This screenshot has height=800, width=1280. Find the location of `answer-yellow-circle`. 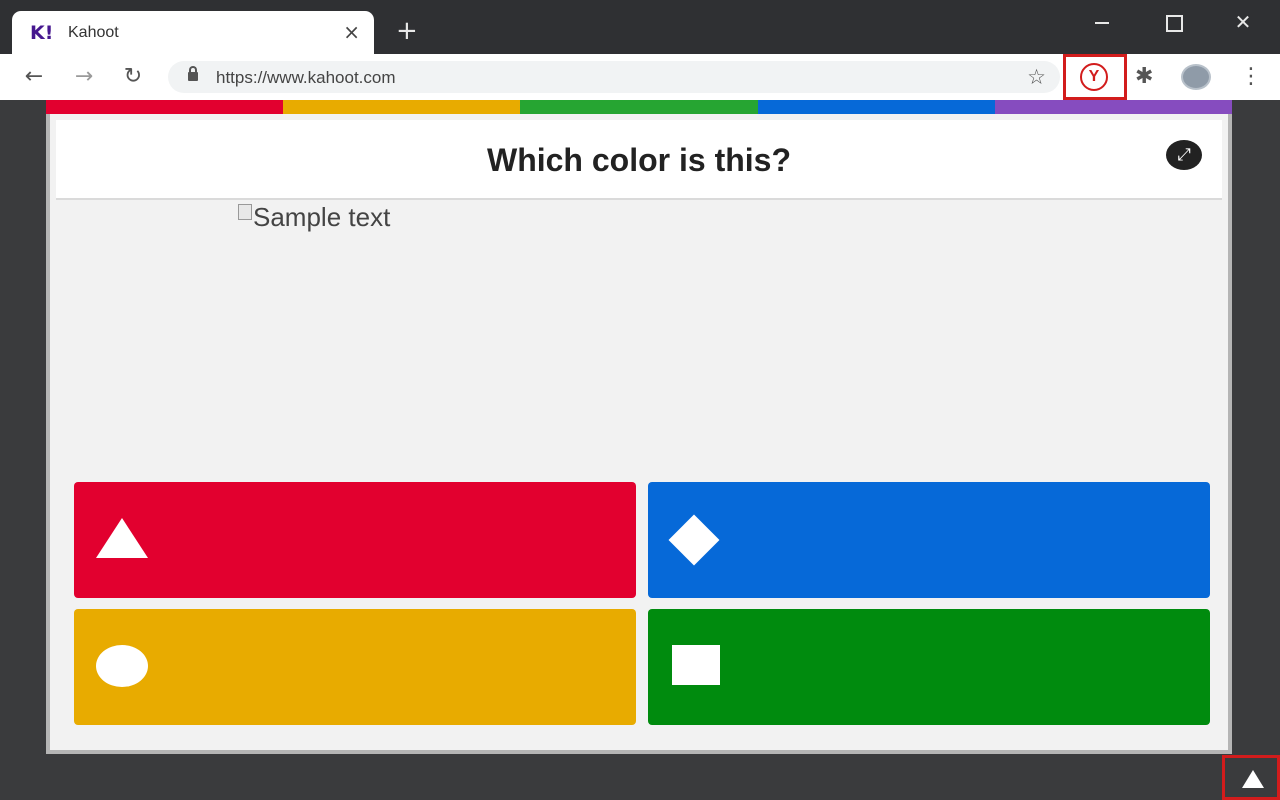

answer-yellow-circle is located at coordinates (355, 667).